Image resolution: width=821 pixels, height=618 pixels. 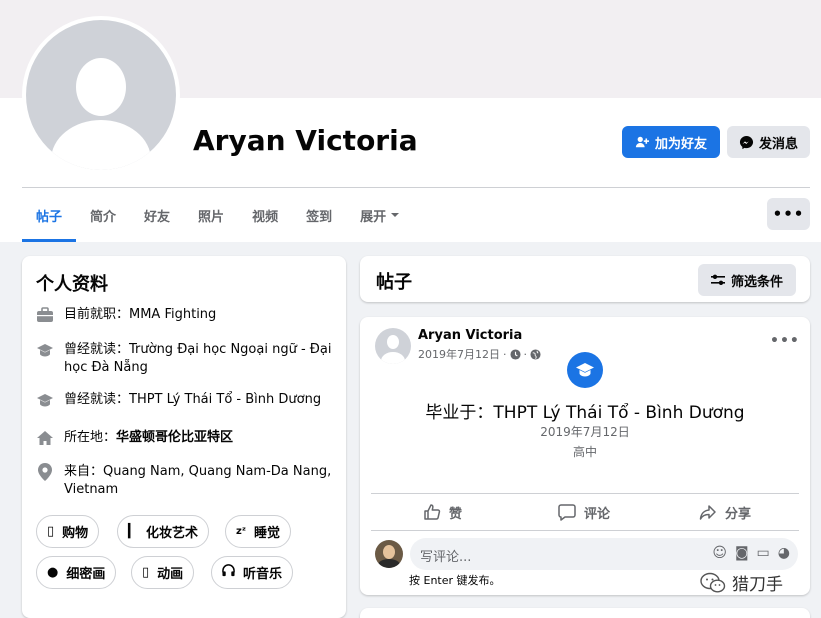 I want to click on share-button: 分享, so click(x=725, y=512).